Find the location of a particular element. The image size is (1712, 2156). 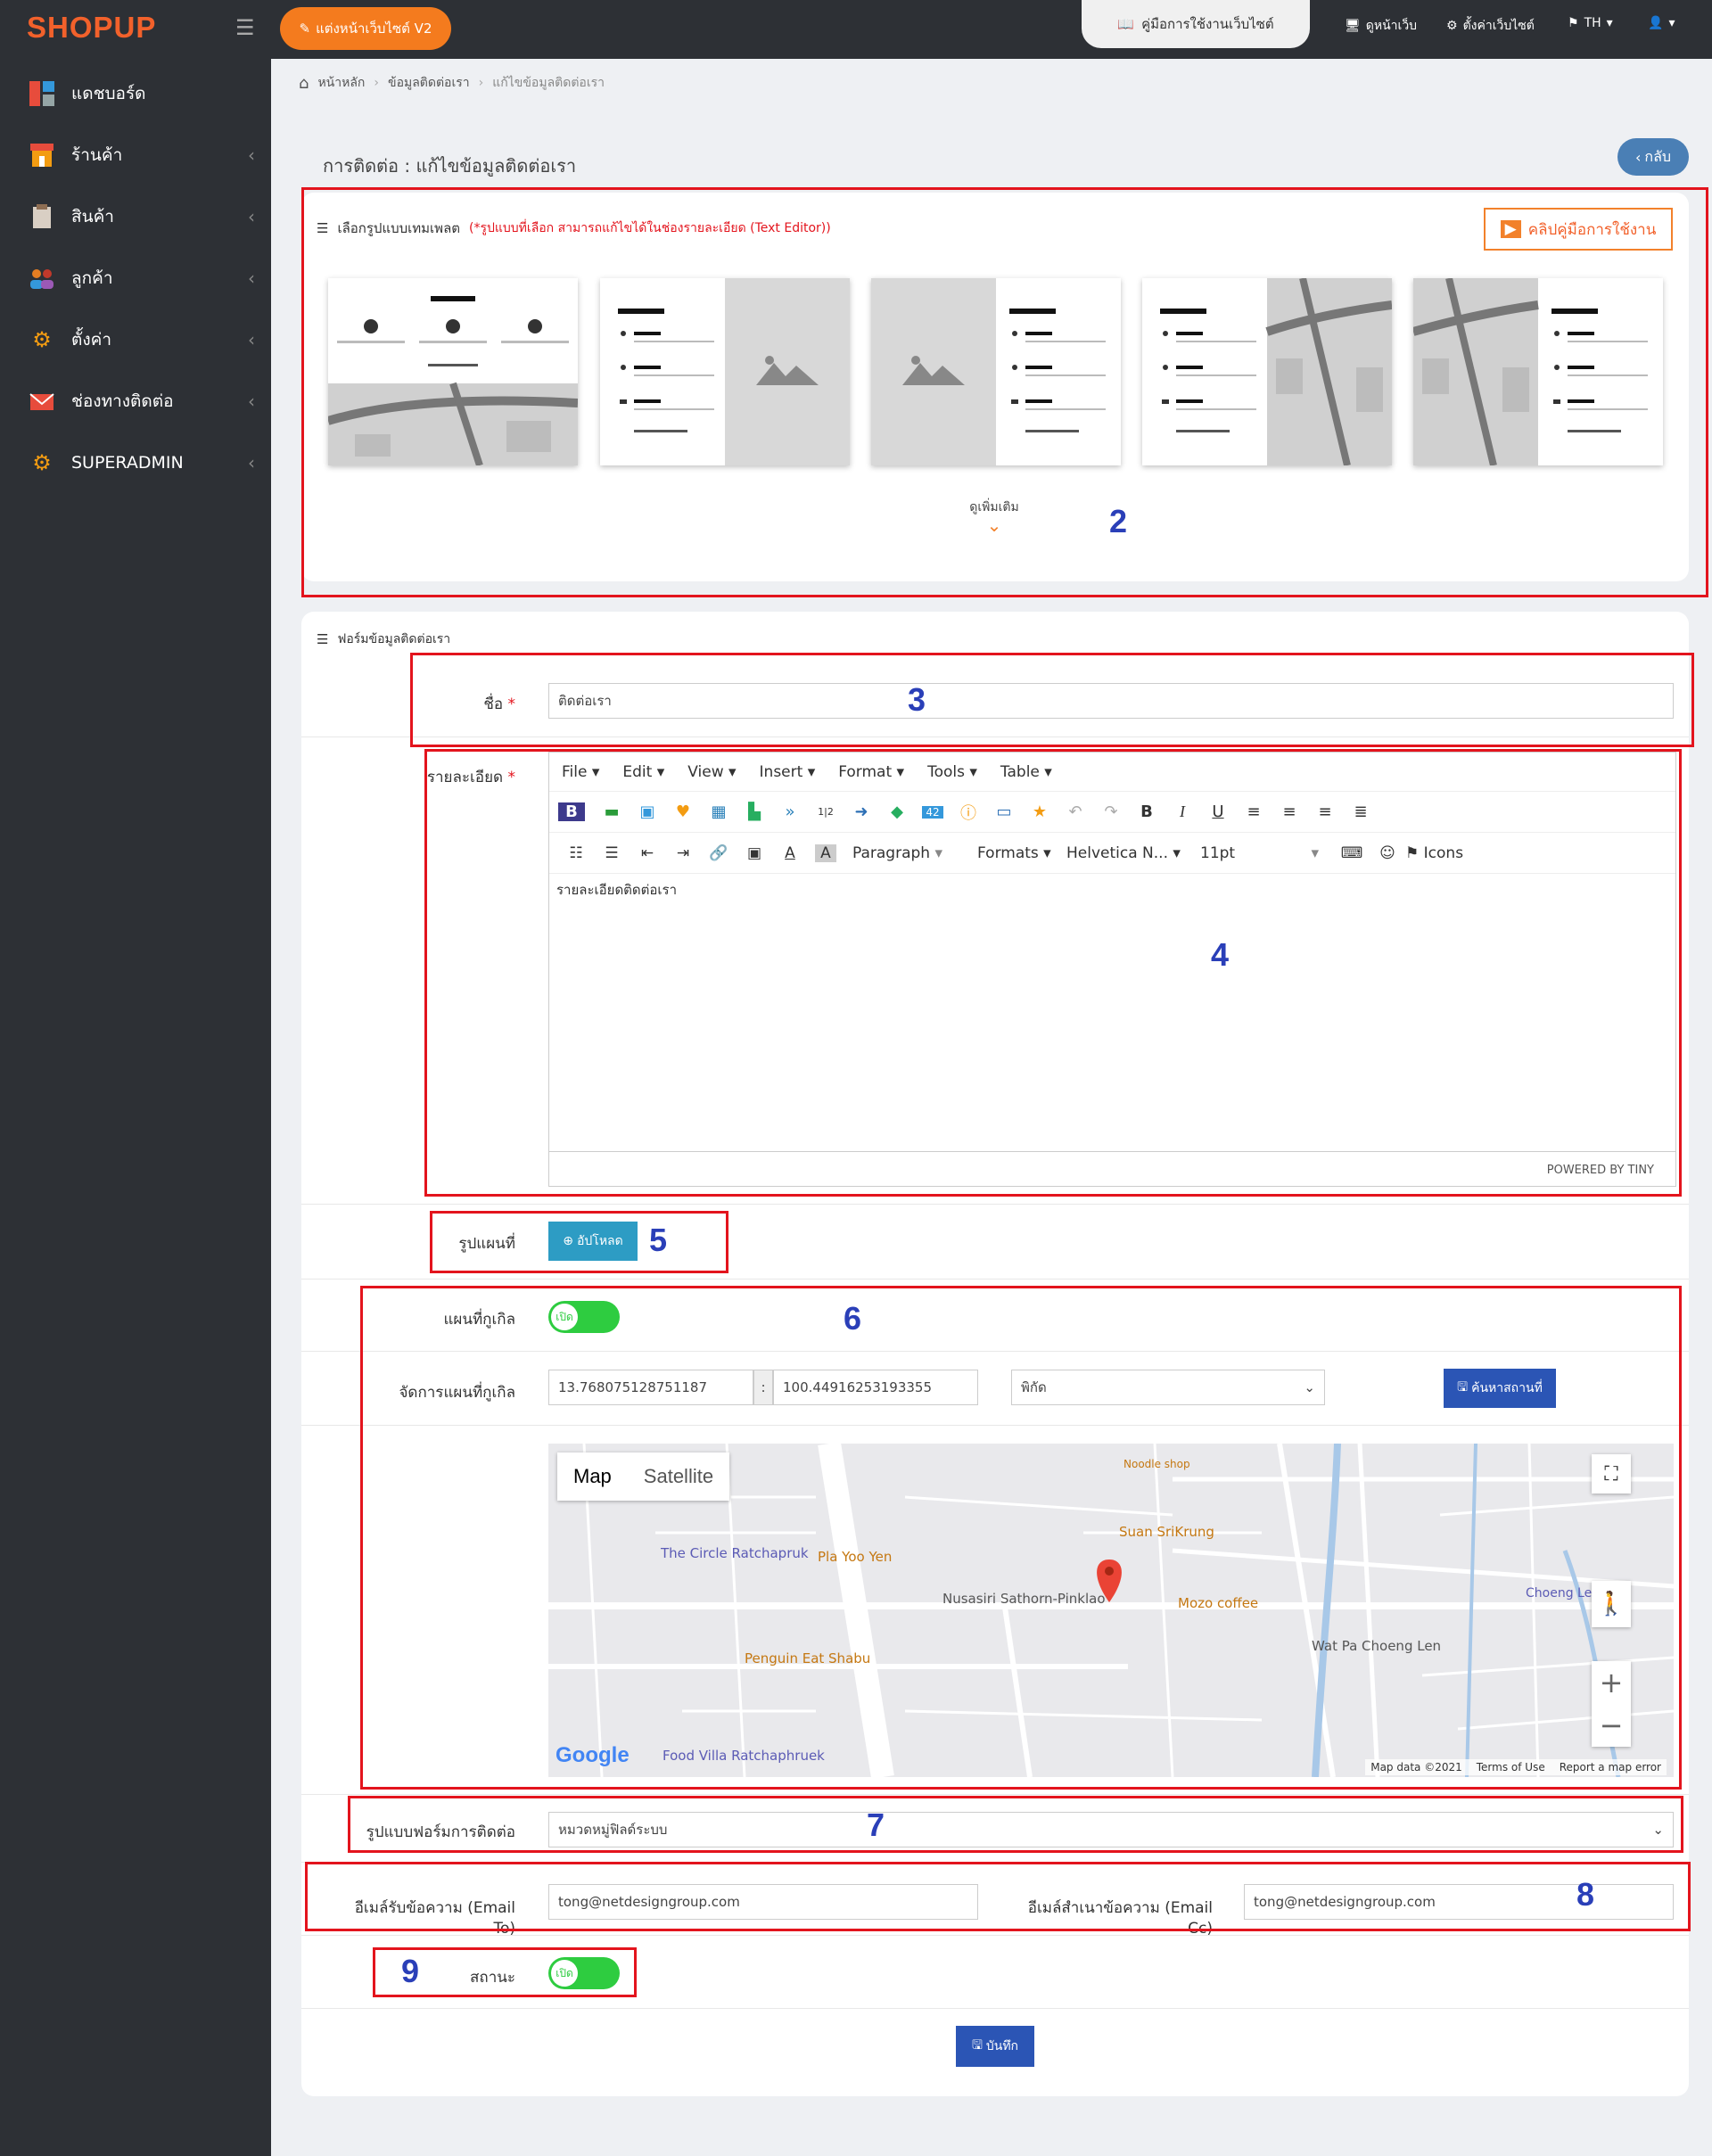

language-dropdown: ⚑ TH ▾ is located at coordinates (1590, 23).